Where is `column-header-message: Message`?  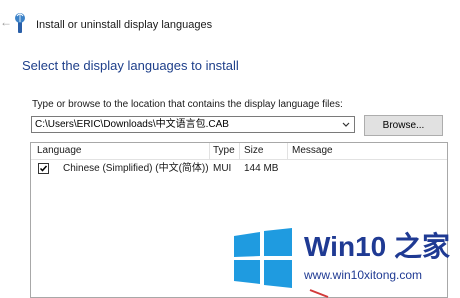
column-header-message: Message is located at coordinates (312, 151).